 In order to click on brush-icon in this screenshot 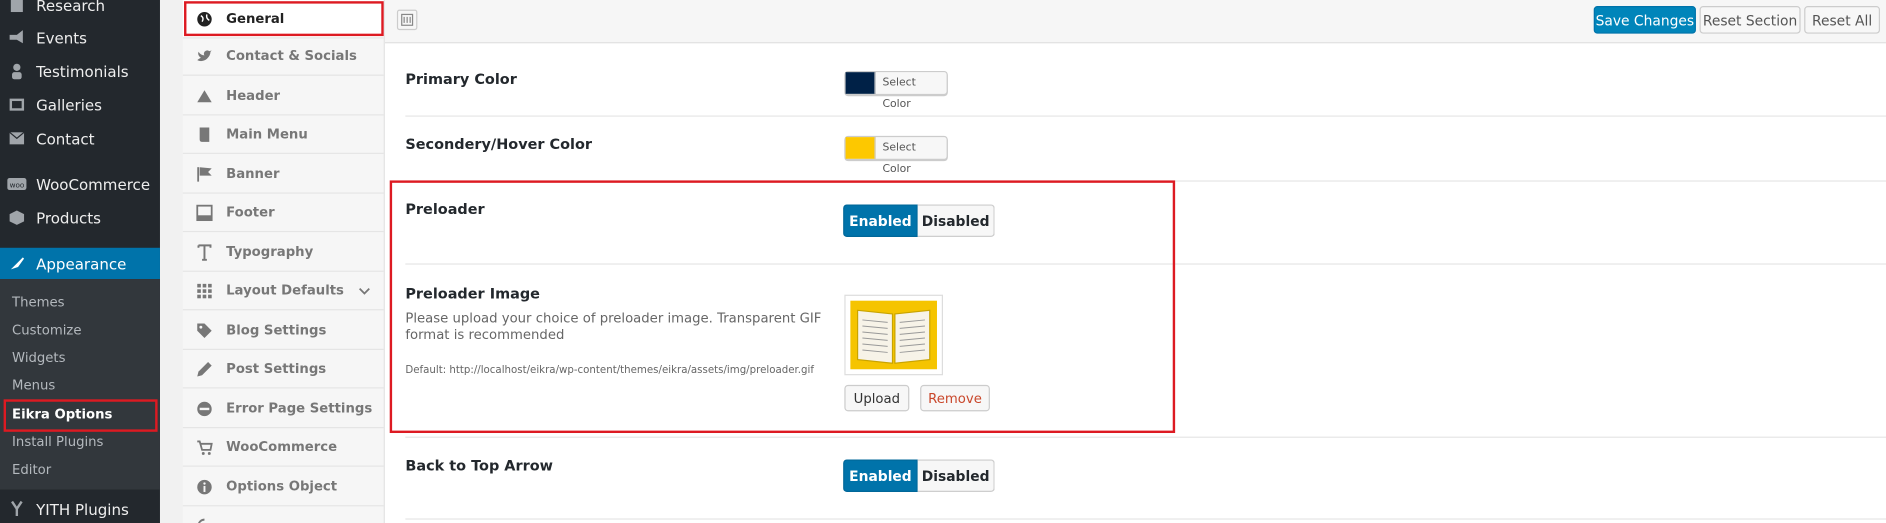, I will do `click(16, 263)`.